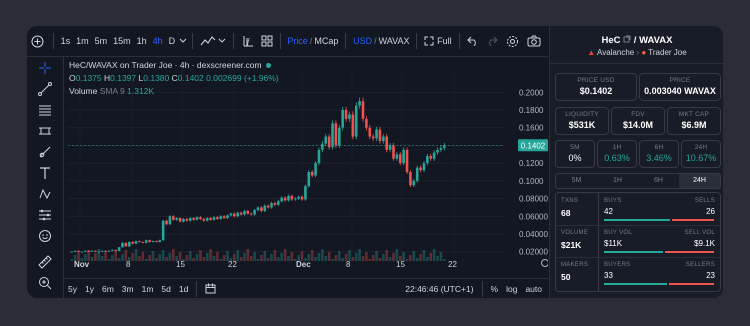 The image size is (750, 326). What do you see at coordinates (108, 289) in the screenshot?
I see `range-6m: 6m` at bounding box center [108, 289].